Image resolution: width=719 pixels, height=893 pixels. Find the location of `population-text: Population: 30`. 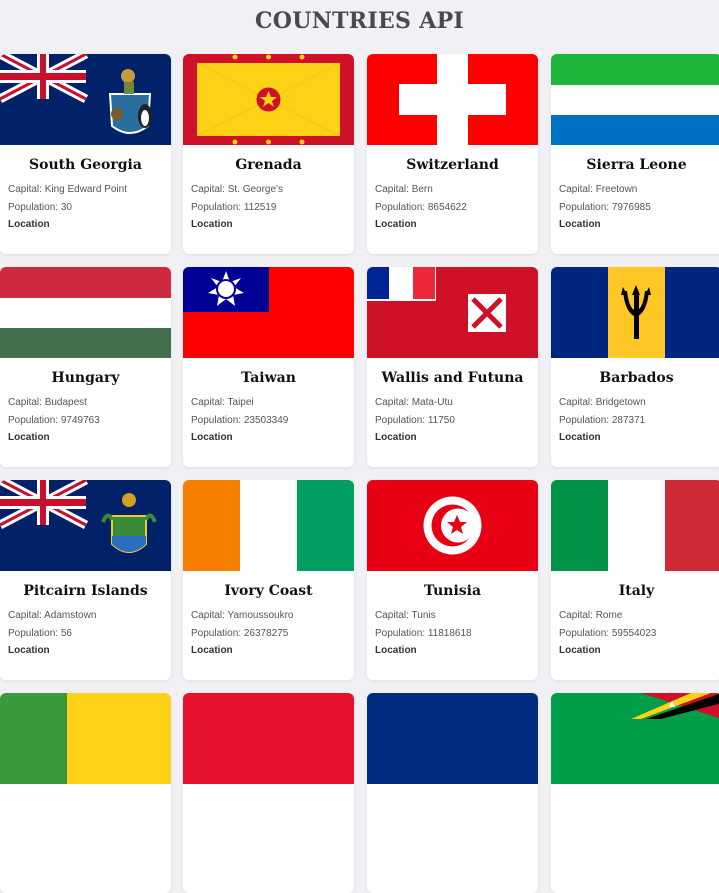

population-text: Population: 30 is located at coordinates (40, 207).